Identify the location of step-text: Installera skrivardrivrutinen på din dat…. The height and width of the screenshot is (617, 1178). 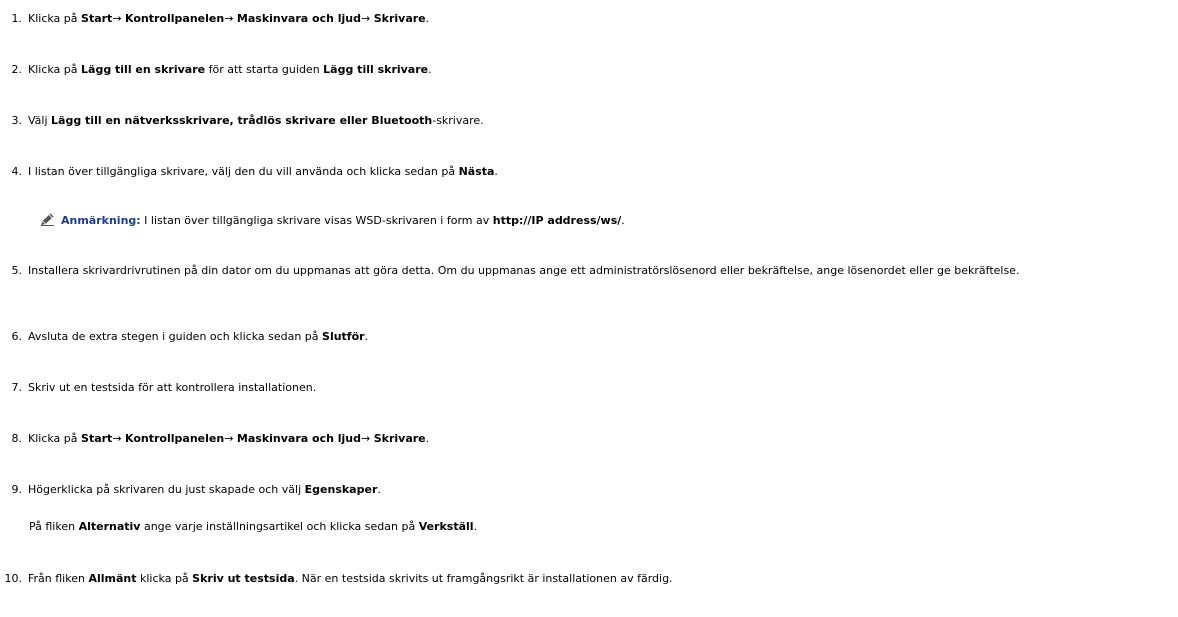
(524, 270).